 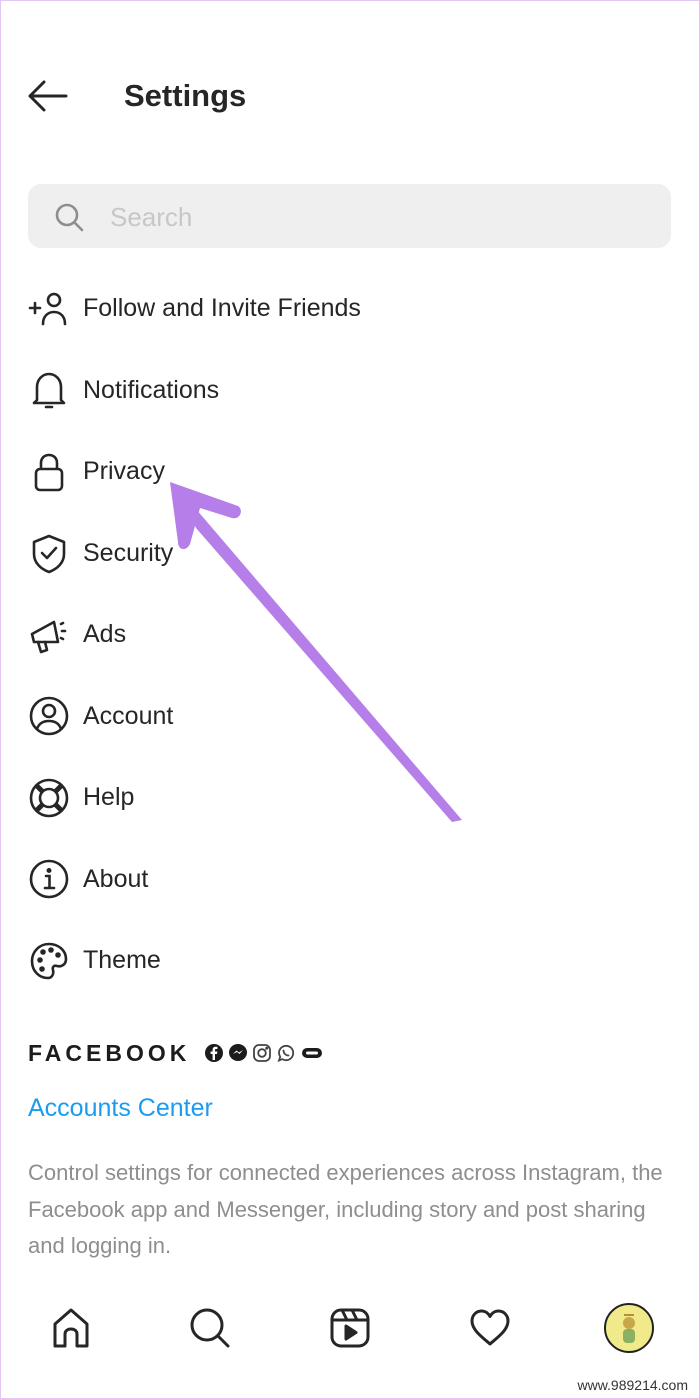 I want to click on whatsapp-icon, so click(x=286, y=1053).